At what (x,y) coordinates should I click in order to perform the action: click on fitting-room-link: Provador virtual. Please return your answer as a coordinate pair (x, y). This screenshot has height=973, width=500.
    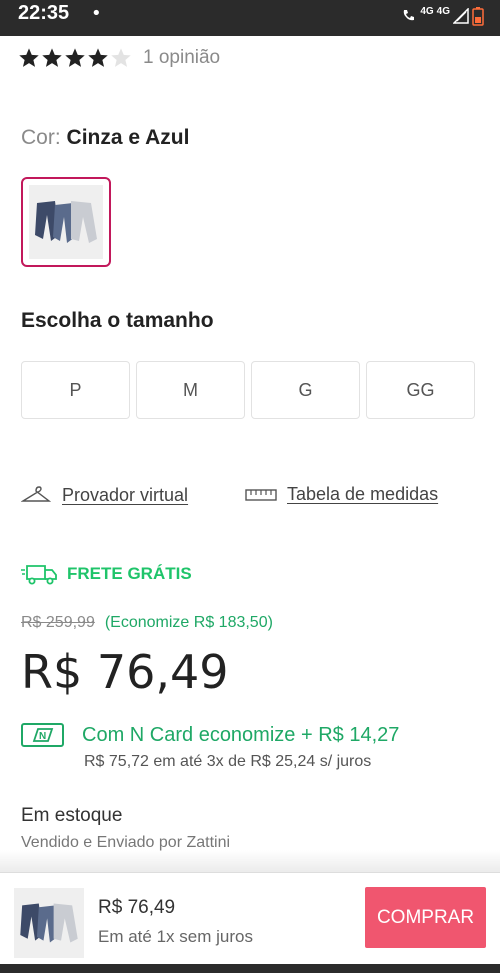
    Looking at the image, I should click on (104, 495).